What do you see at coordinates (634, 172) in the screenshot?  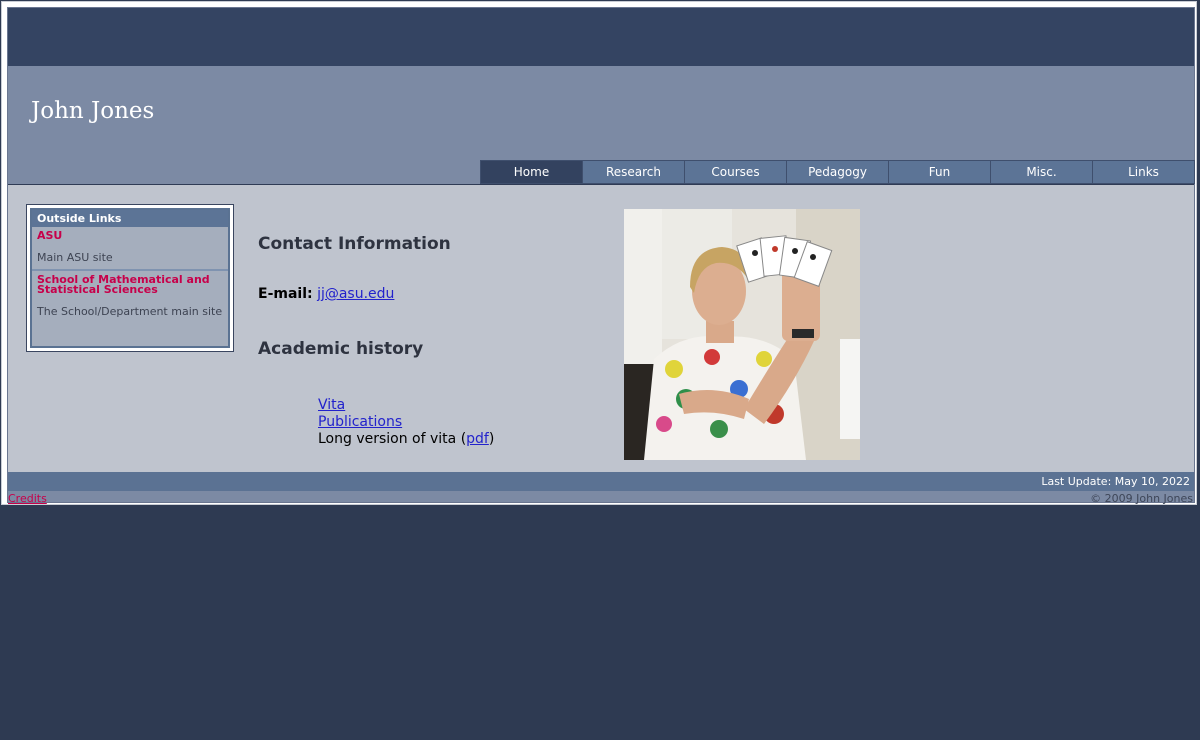 I see `nav-research: Research` at bounding box center [634, 172].